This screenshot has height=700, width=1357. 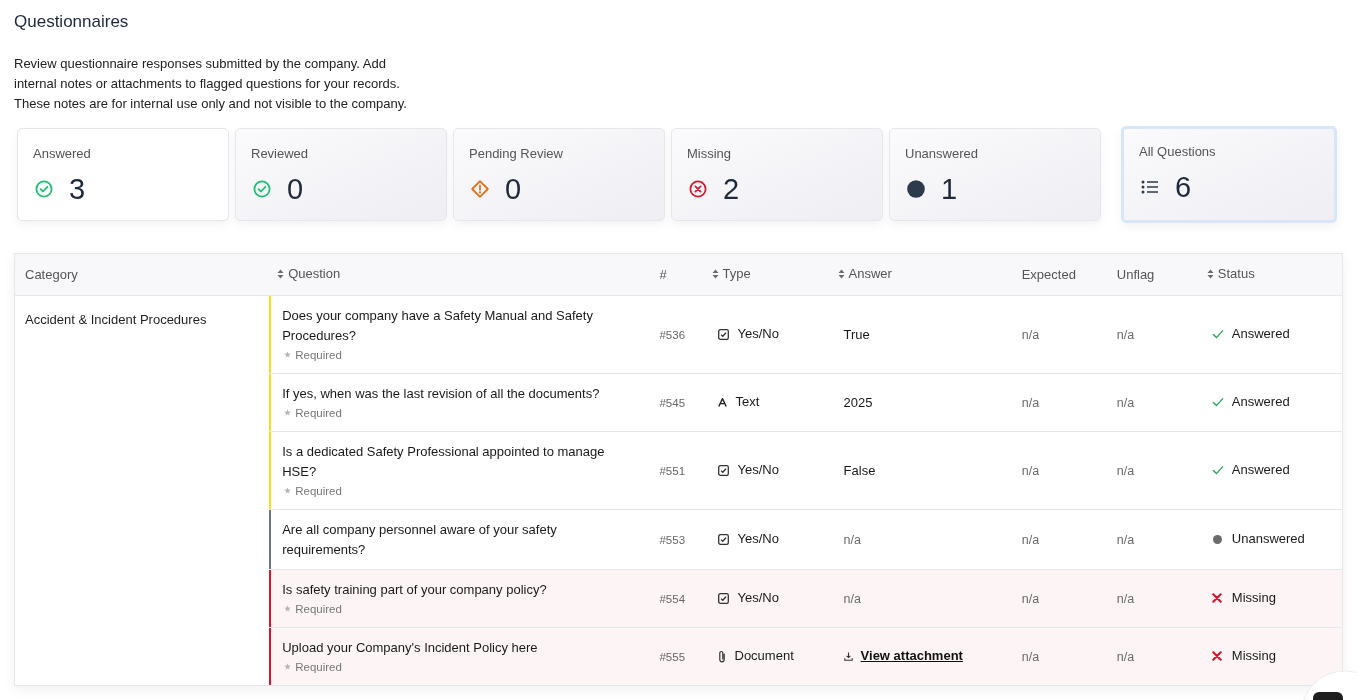 I want to click on x-circle-icon, so click(x=698, y=189).